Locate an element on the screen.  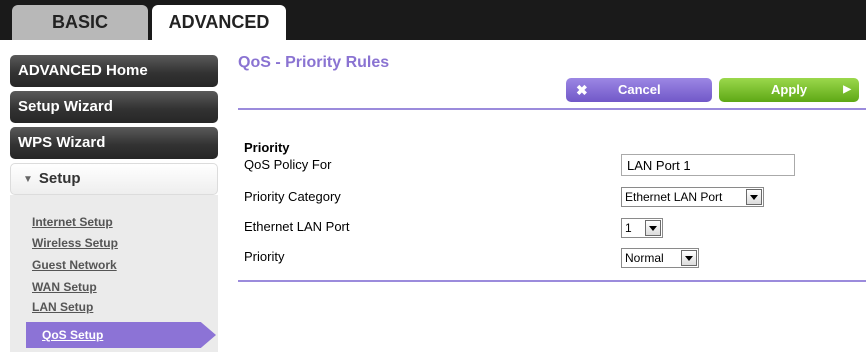
priority-category-label: Priority Category is located at coordinates (292, 196).